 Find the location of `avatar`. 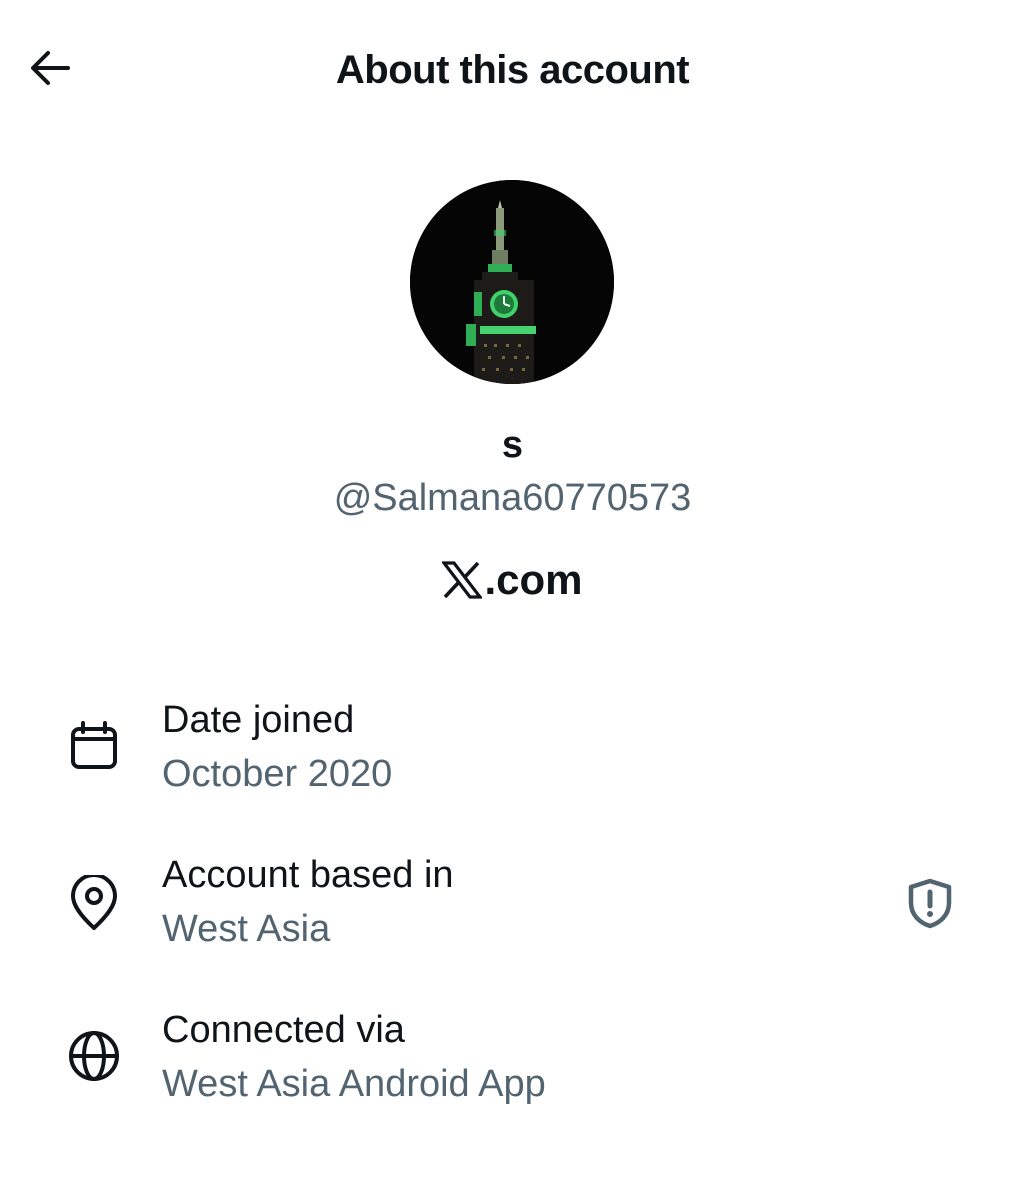

avatar is located at coordinates (512, 282).